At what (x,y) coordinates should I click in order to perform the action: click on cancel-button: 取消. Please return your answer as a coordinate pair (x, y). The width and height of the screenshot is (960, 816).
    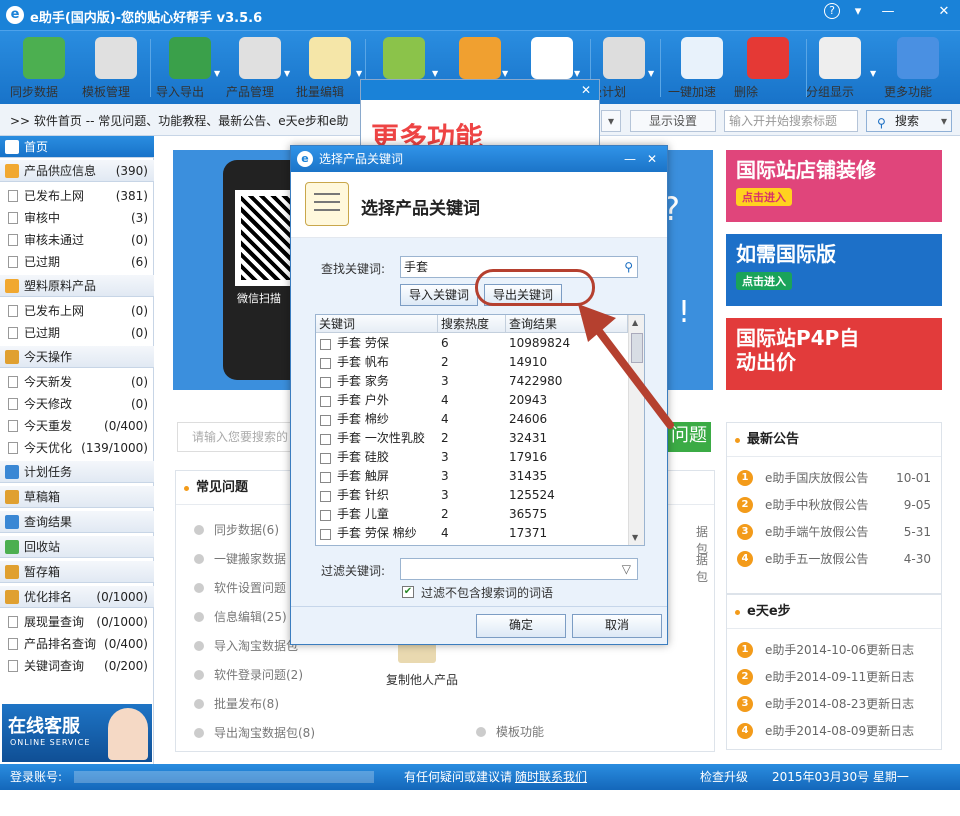
    Looking at the image, I should click on (617, 626).